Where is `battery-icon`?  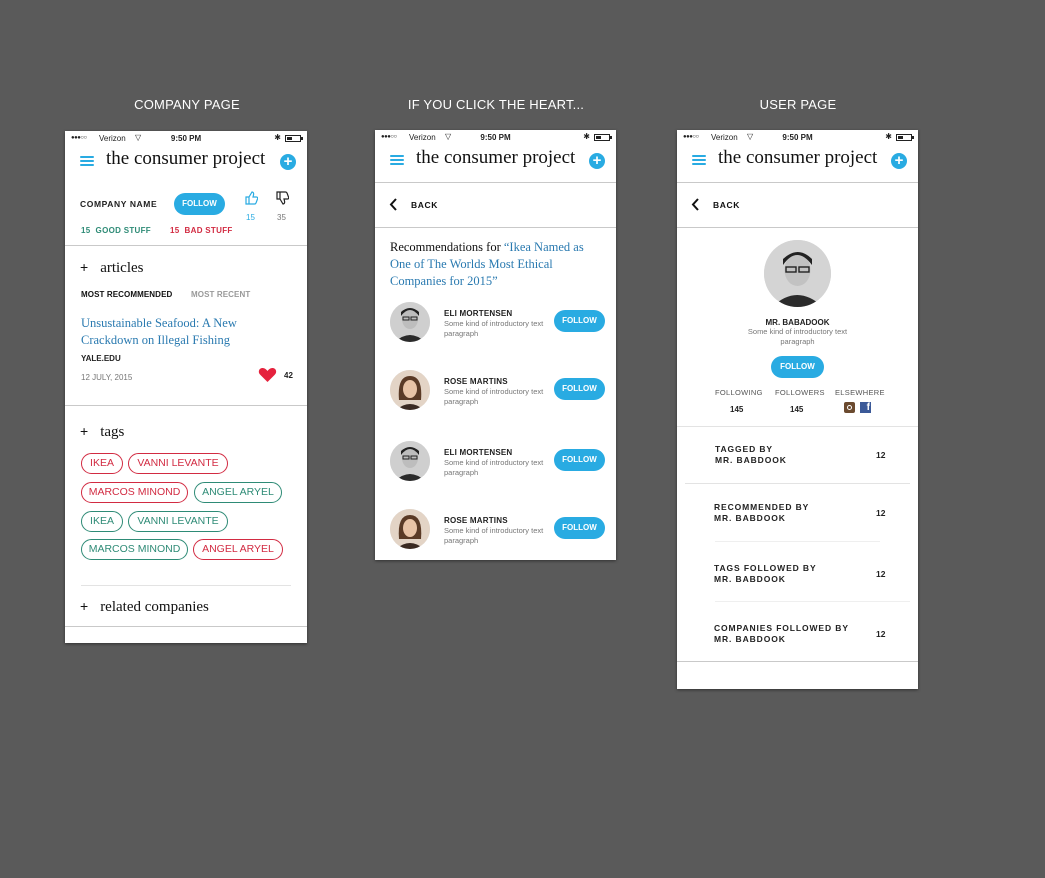
battery-icon is located at coordinates (603, 137).